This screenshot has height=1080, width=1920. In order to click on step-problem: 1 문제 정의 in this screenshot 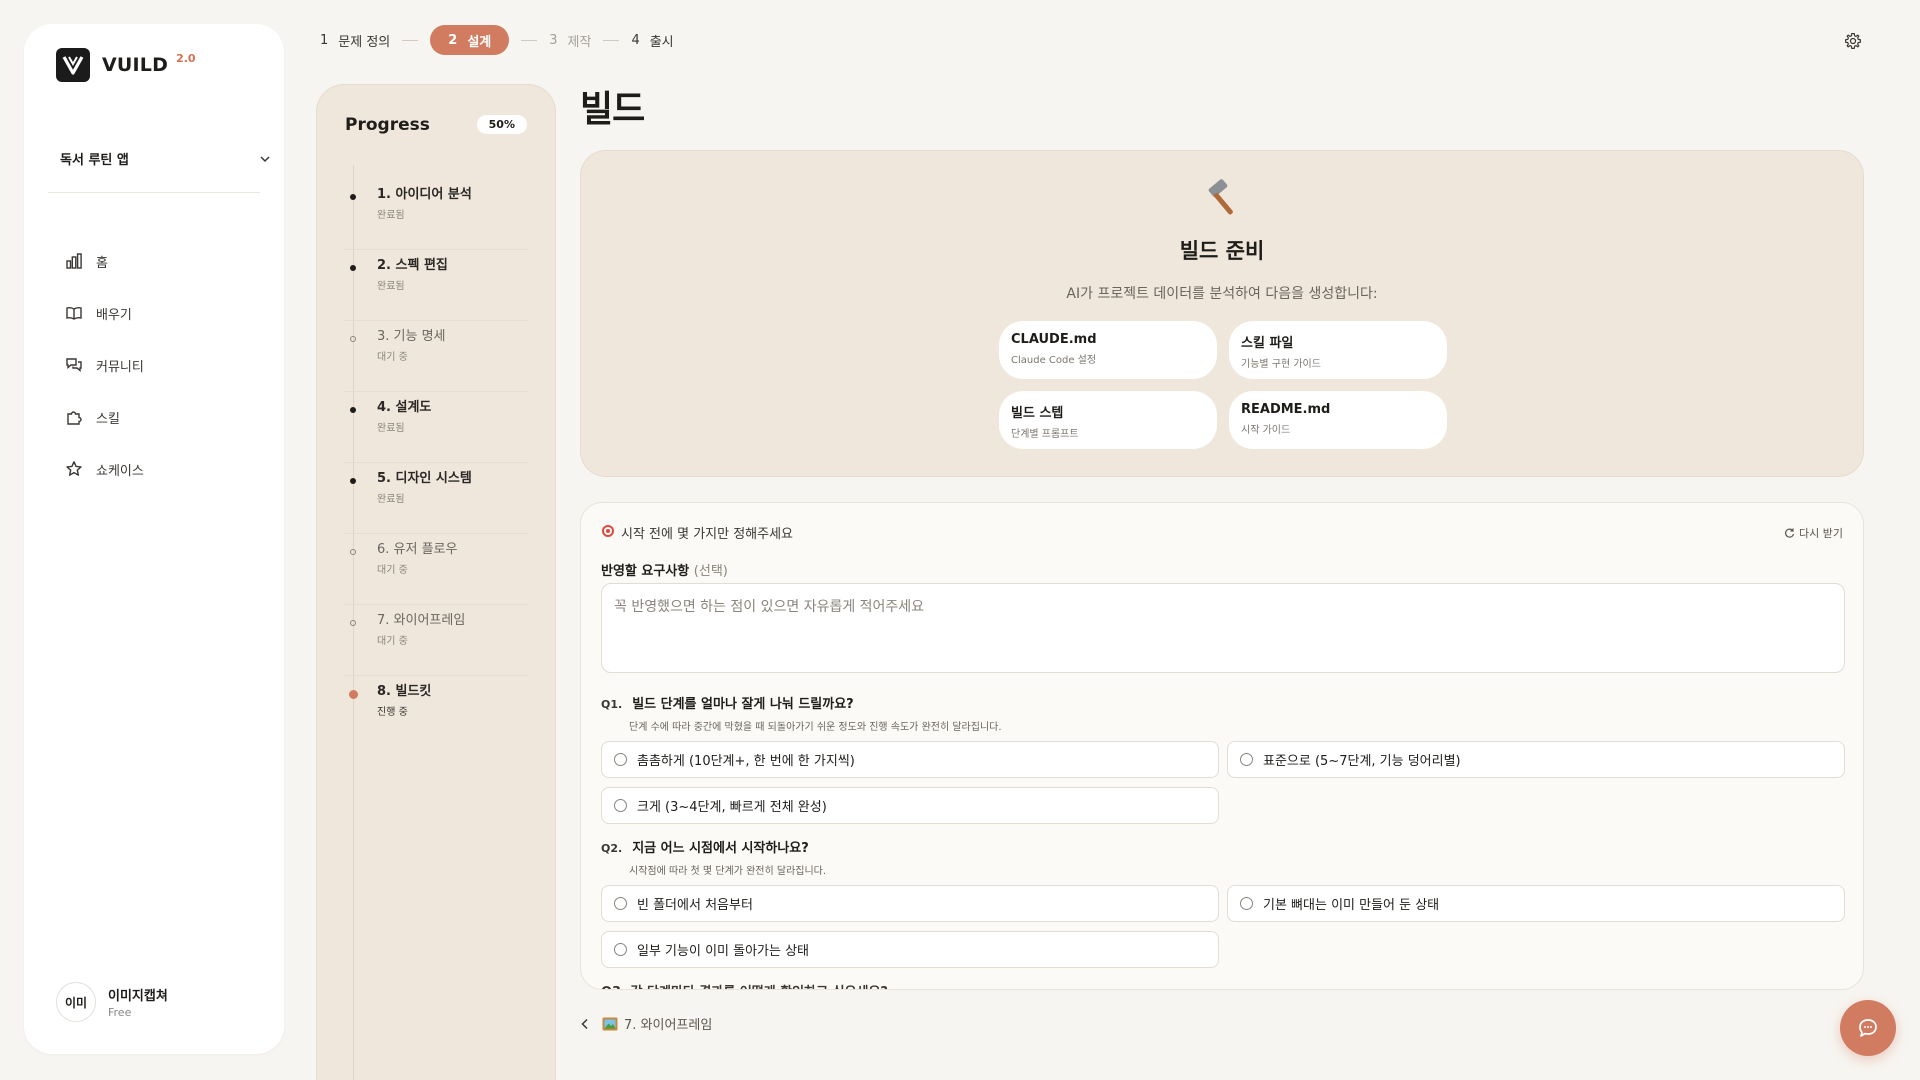, I will do `click(355, 40)`.